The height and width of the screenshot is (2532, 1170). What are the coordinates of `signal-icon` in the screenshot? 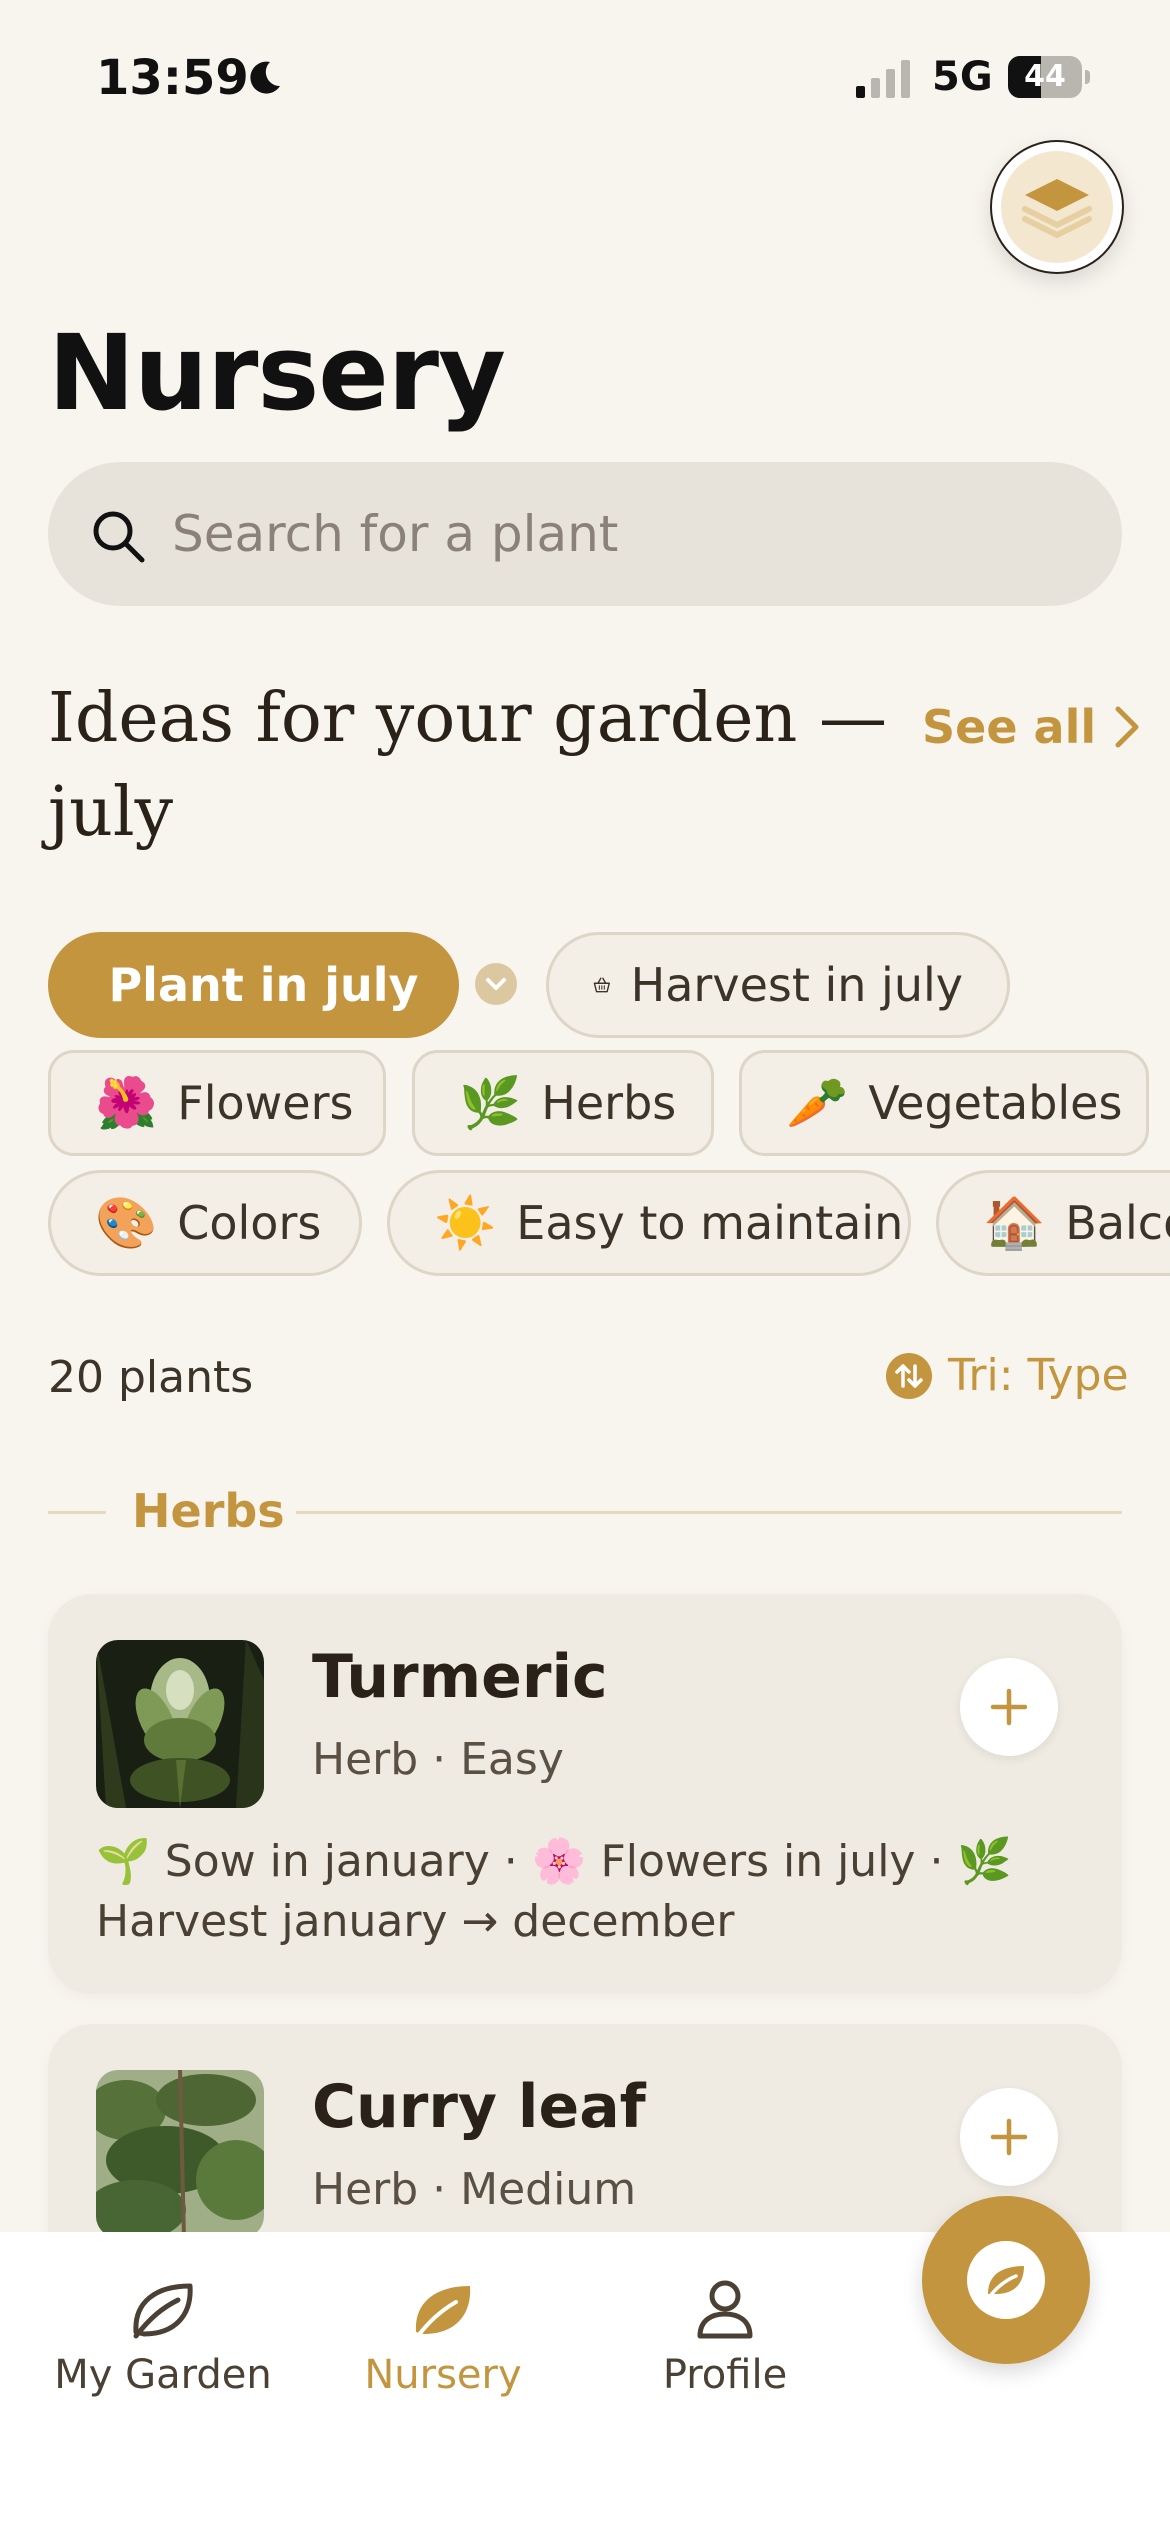 It's located at (883, 79).